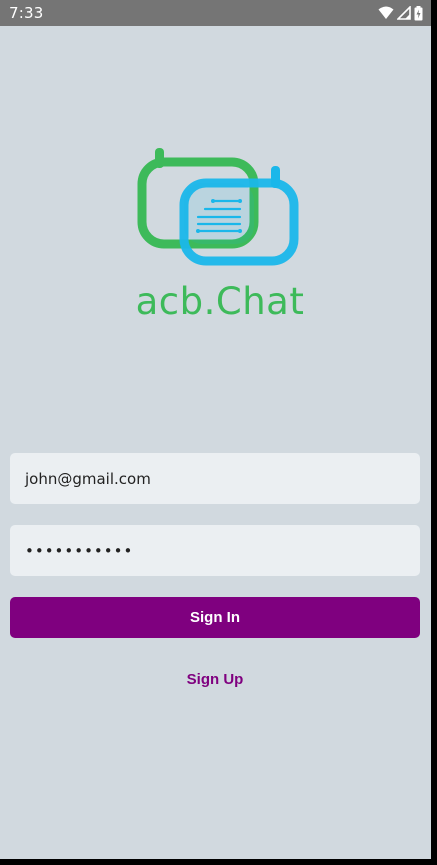 This screenshot has height=865, width=437. What do you see at coordinates (220, 301) in the screenshot?
I see `logo-wordmark: acb.Chat` at bounding box center [220, 301].